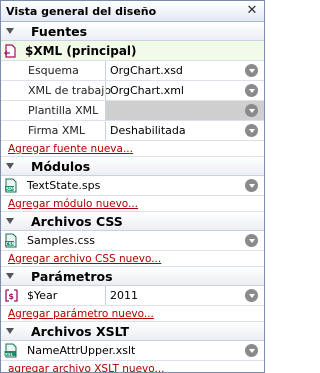  What do you see at coordinates (11, 240) in the screenshot?
I see `css-file-icon: CSS` at bounding box center [11, 240].